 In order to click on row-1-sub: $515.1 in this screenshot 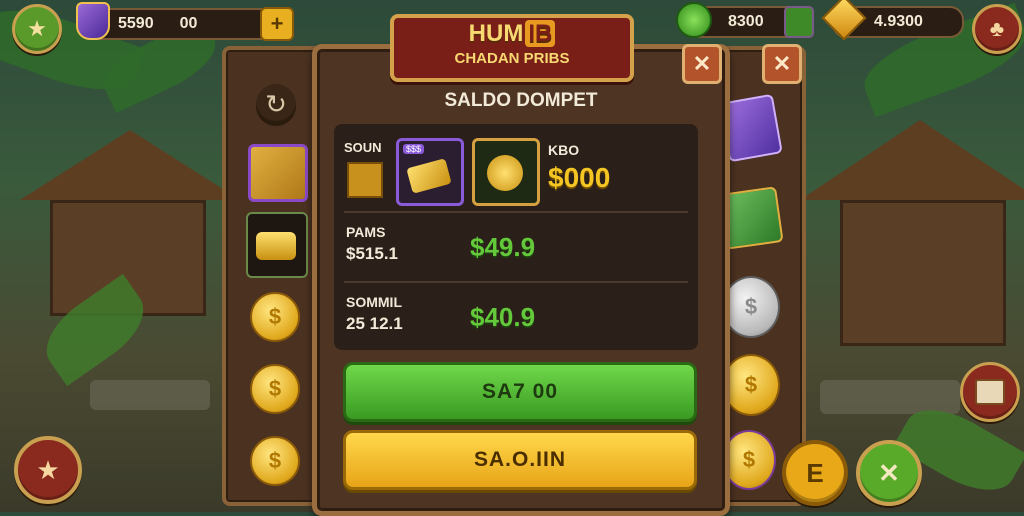, I will do `click(372, 253)`.